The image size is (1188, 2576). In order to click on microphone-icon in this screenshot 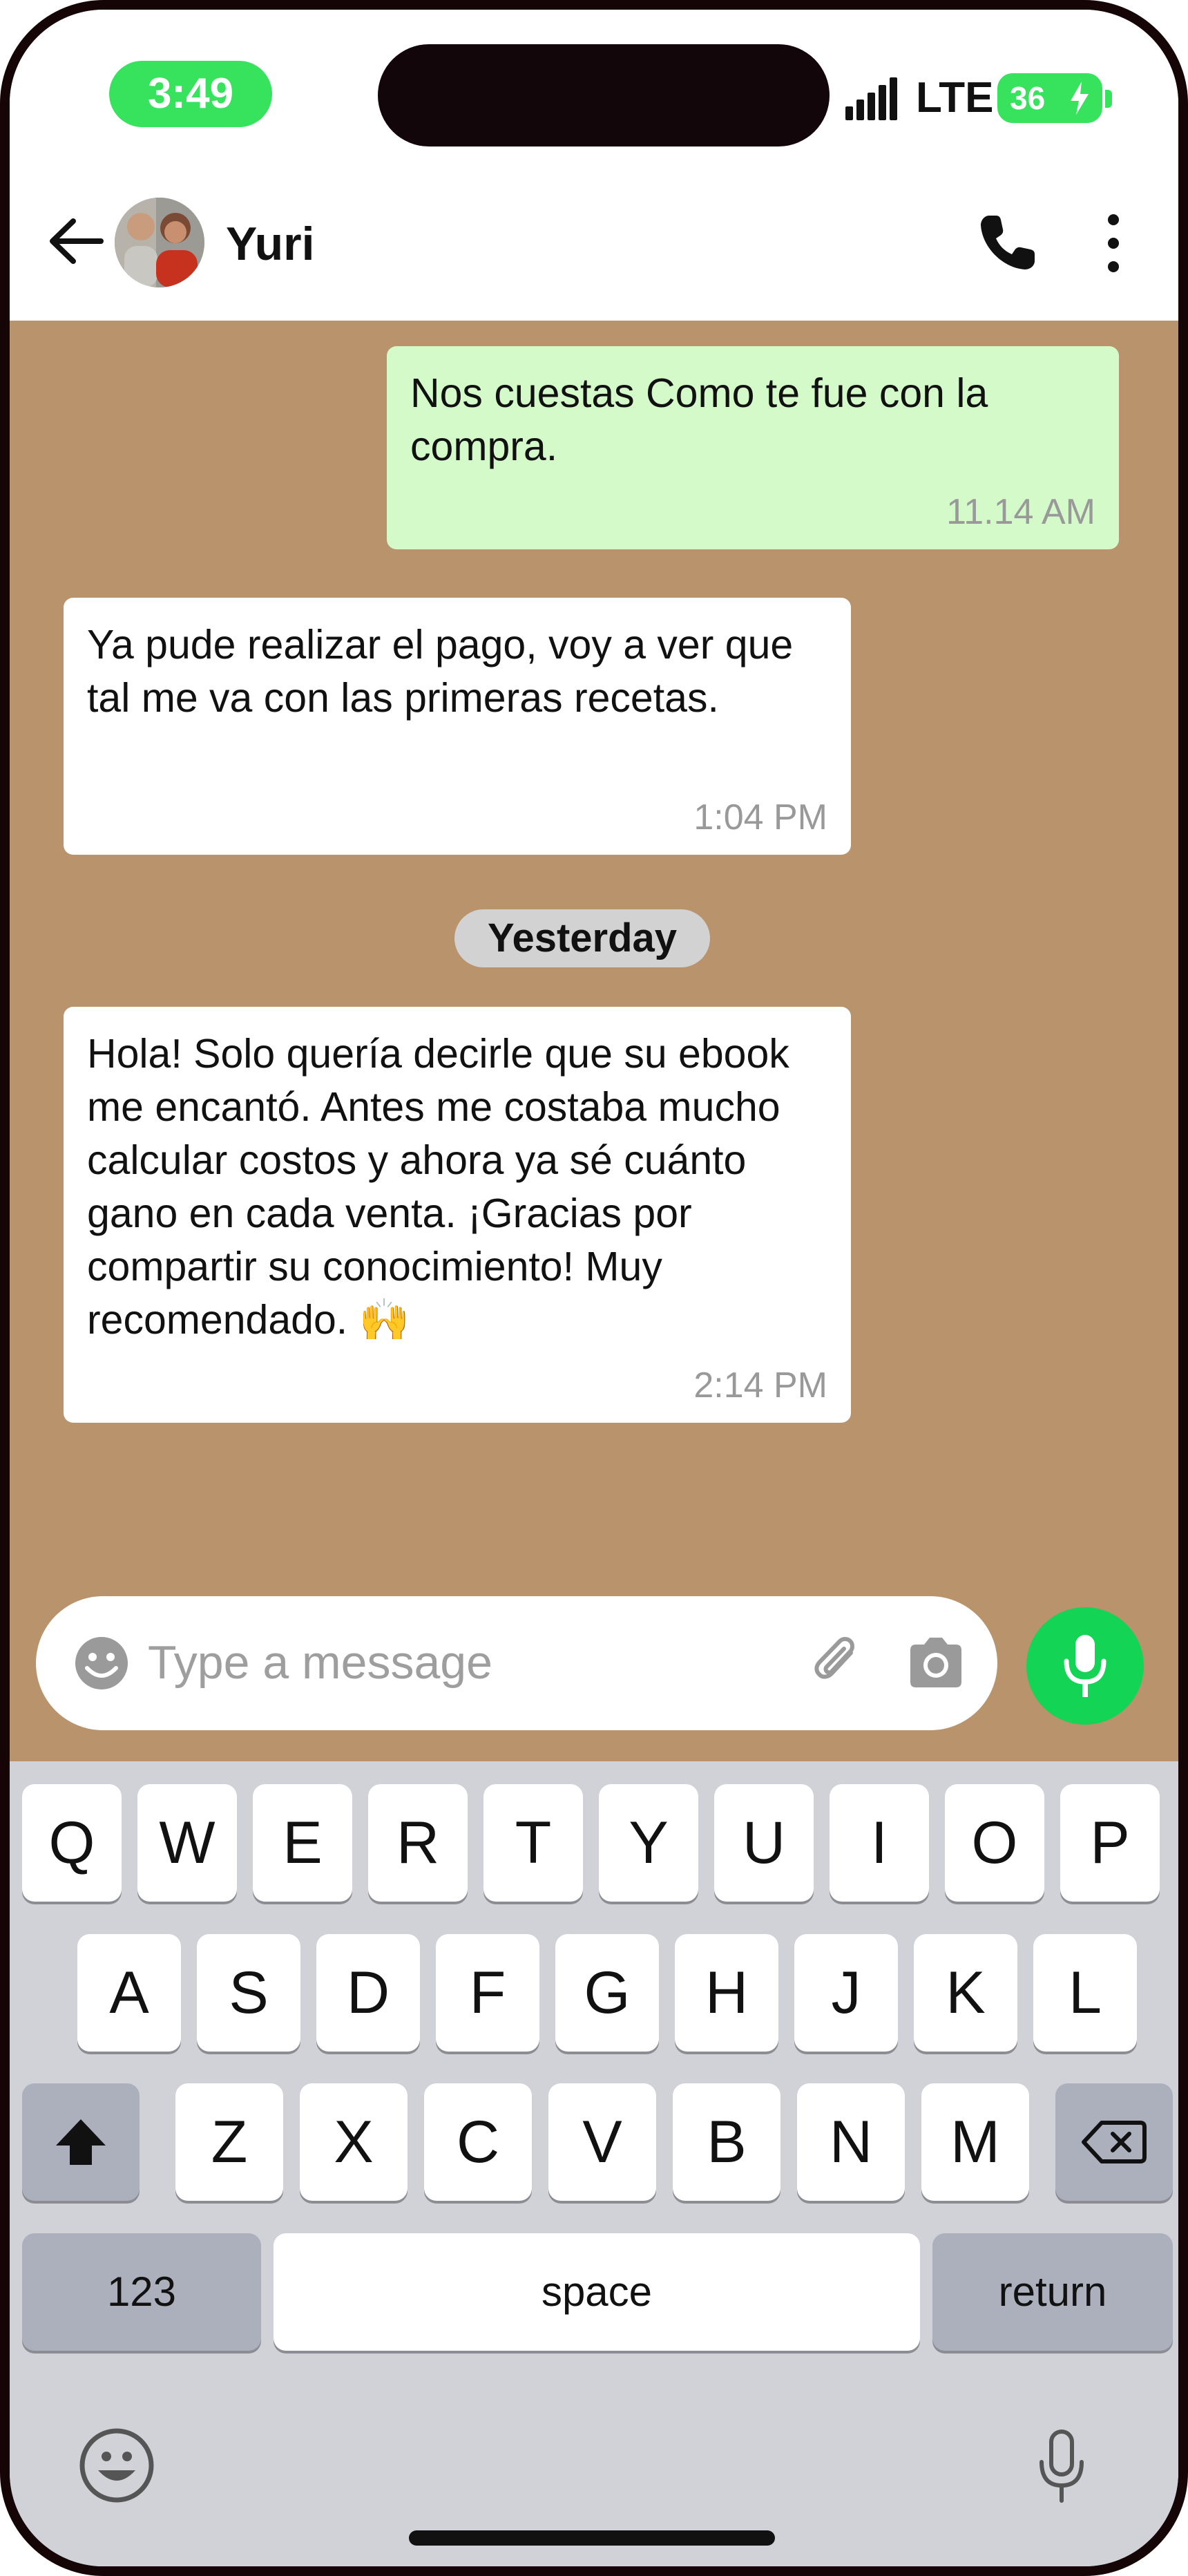, I will do `click(1085, 1666)`.